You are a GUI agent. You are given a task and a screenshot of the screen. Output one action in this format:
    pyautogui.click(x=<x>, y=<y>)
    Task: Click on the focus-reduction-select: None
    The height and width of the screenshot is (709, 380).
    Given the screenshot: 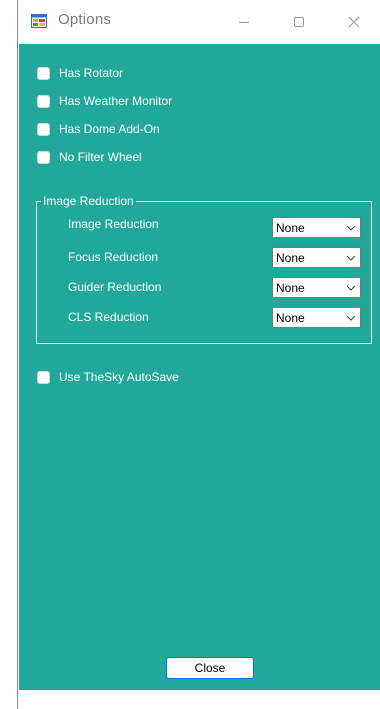 What is the action you would take?
    pyautogui.click(x=316, y=257)
    